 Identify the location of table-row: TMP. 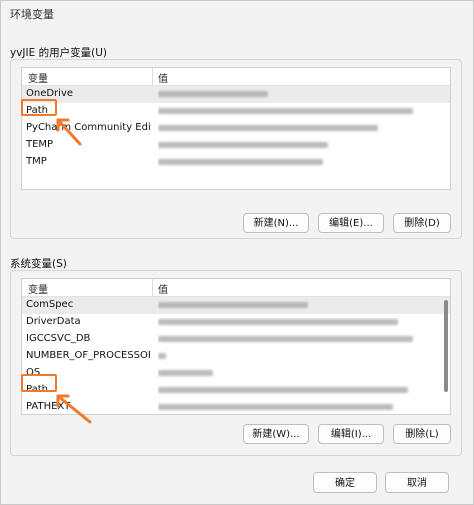
(236, 162).